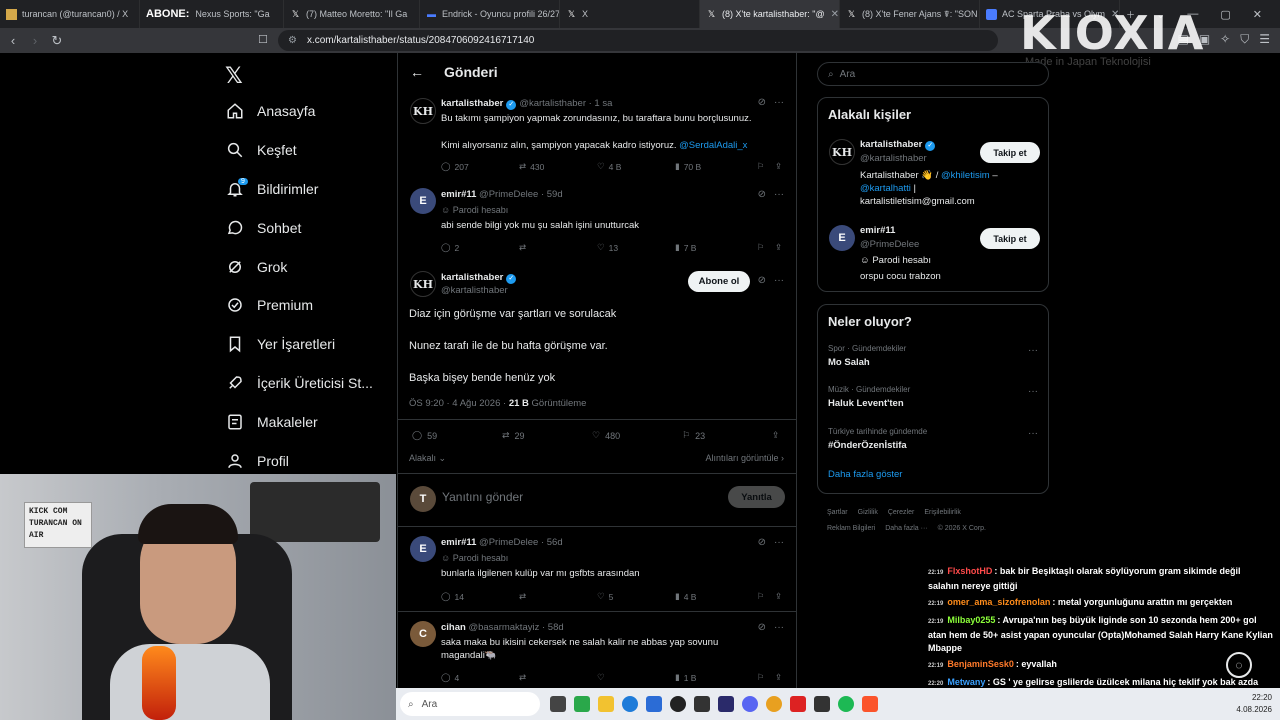 The image size is (1280, 720). What do you see at coordinates (889, 244) in the screenshot?
I see `person-handle: @PrimeDelee` at bounding box center [889, 244].